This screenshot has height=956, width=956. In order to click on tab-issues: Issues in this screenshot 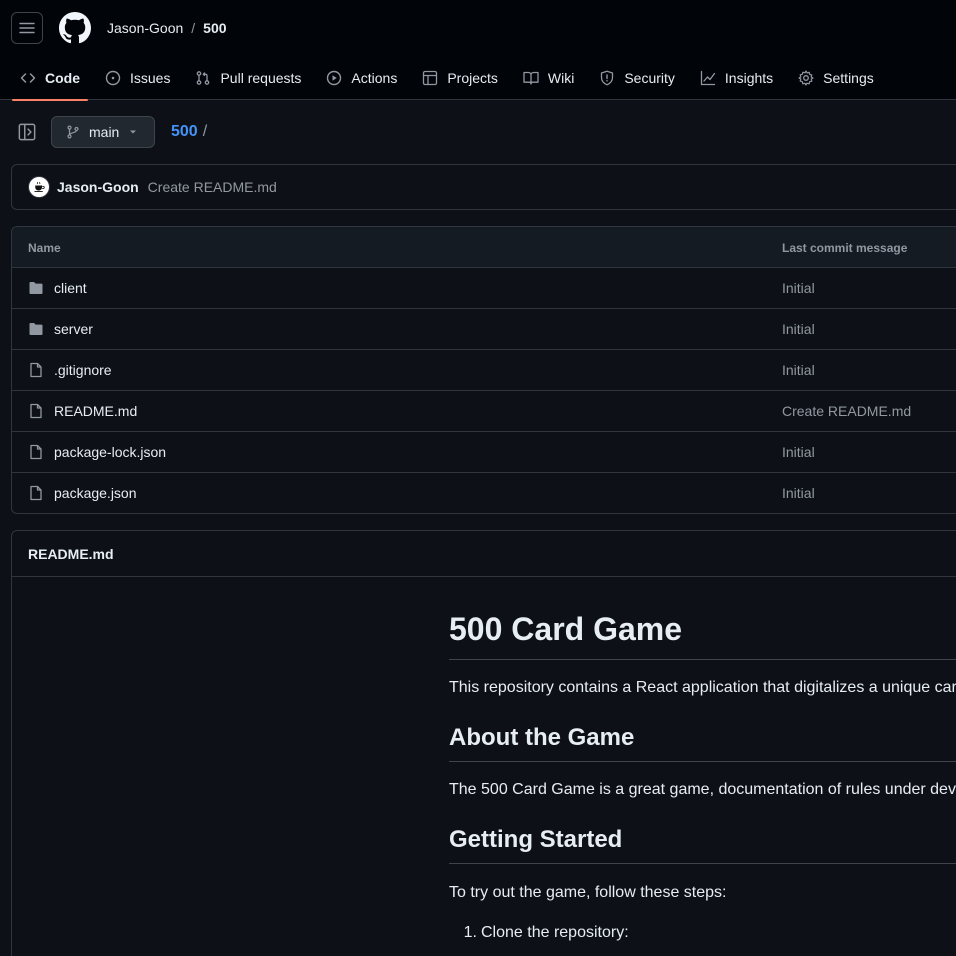, I will do `click(137, 78)`.